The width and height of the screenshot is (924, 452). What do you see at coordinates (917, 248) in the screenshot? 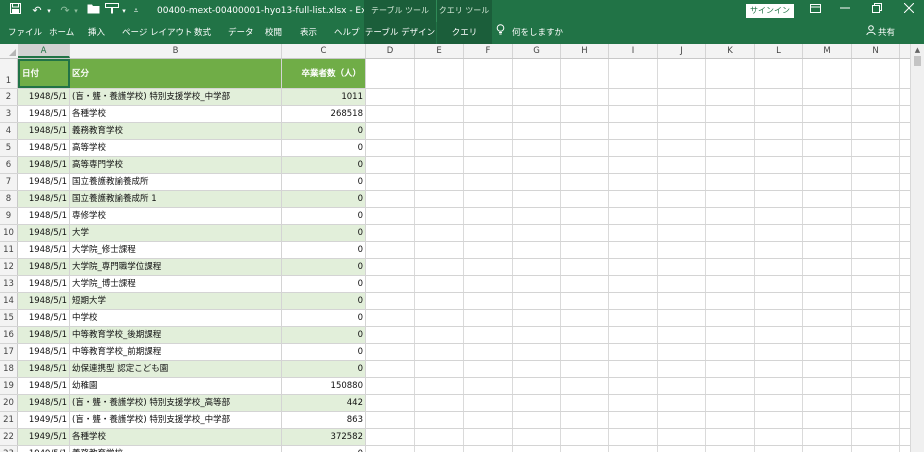
I see `vertical-scrollbar: ▲` at bounding box center [917, 248].